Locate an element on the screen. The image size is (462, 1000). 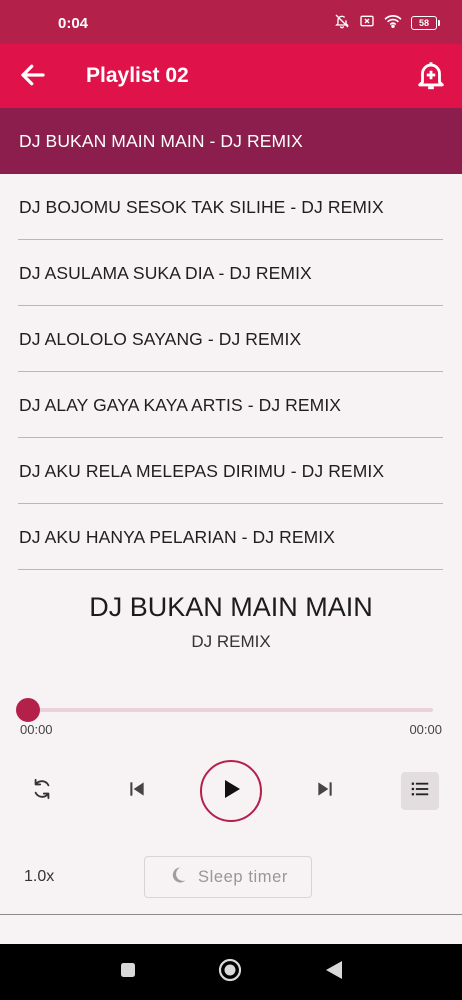
battery-icon: 58 is located at coordinates (425, 23).